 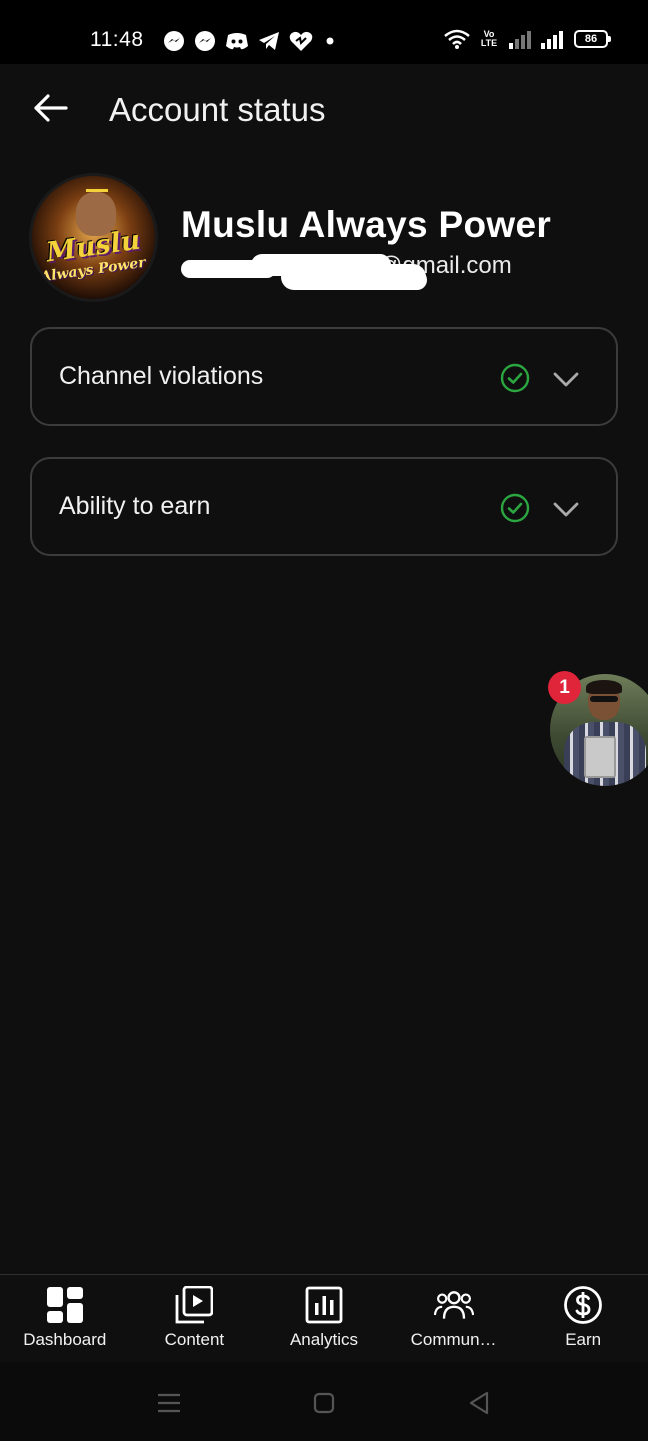 What do you see at coordinates (324, 376) in the screenshot?
I see `card-channel-violations: Channel violations` at bounding box center [324, 376].